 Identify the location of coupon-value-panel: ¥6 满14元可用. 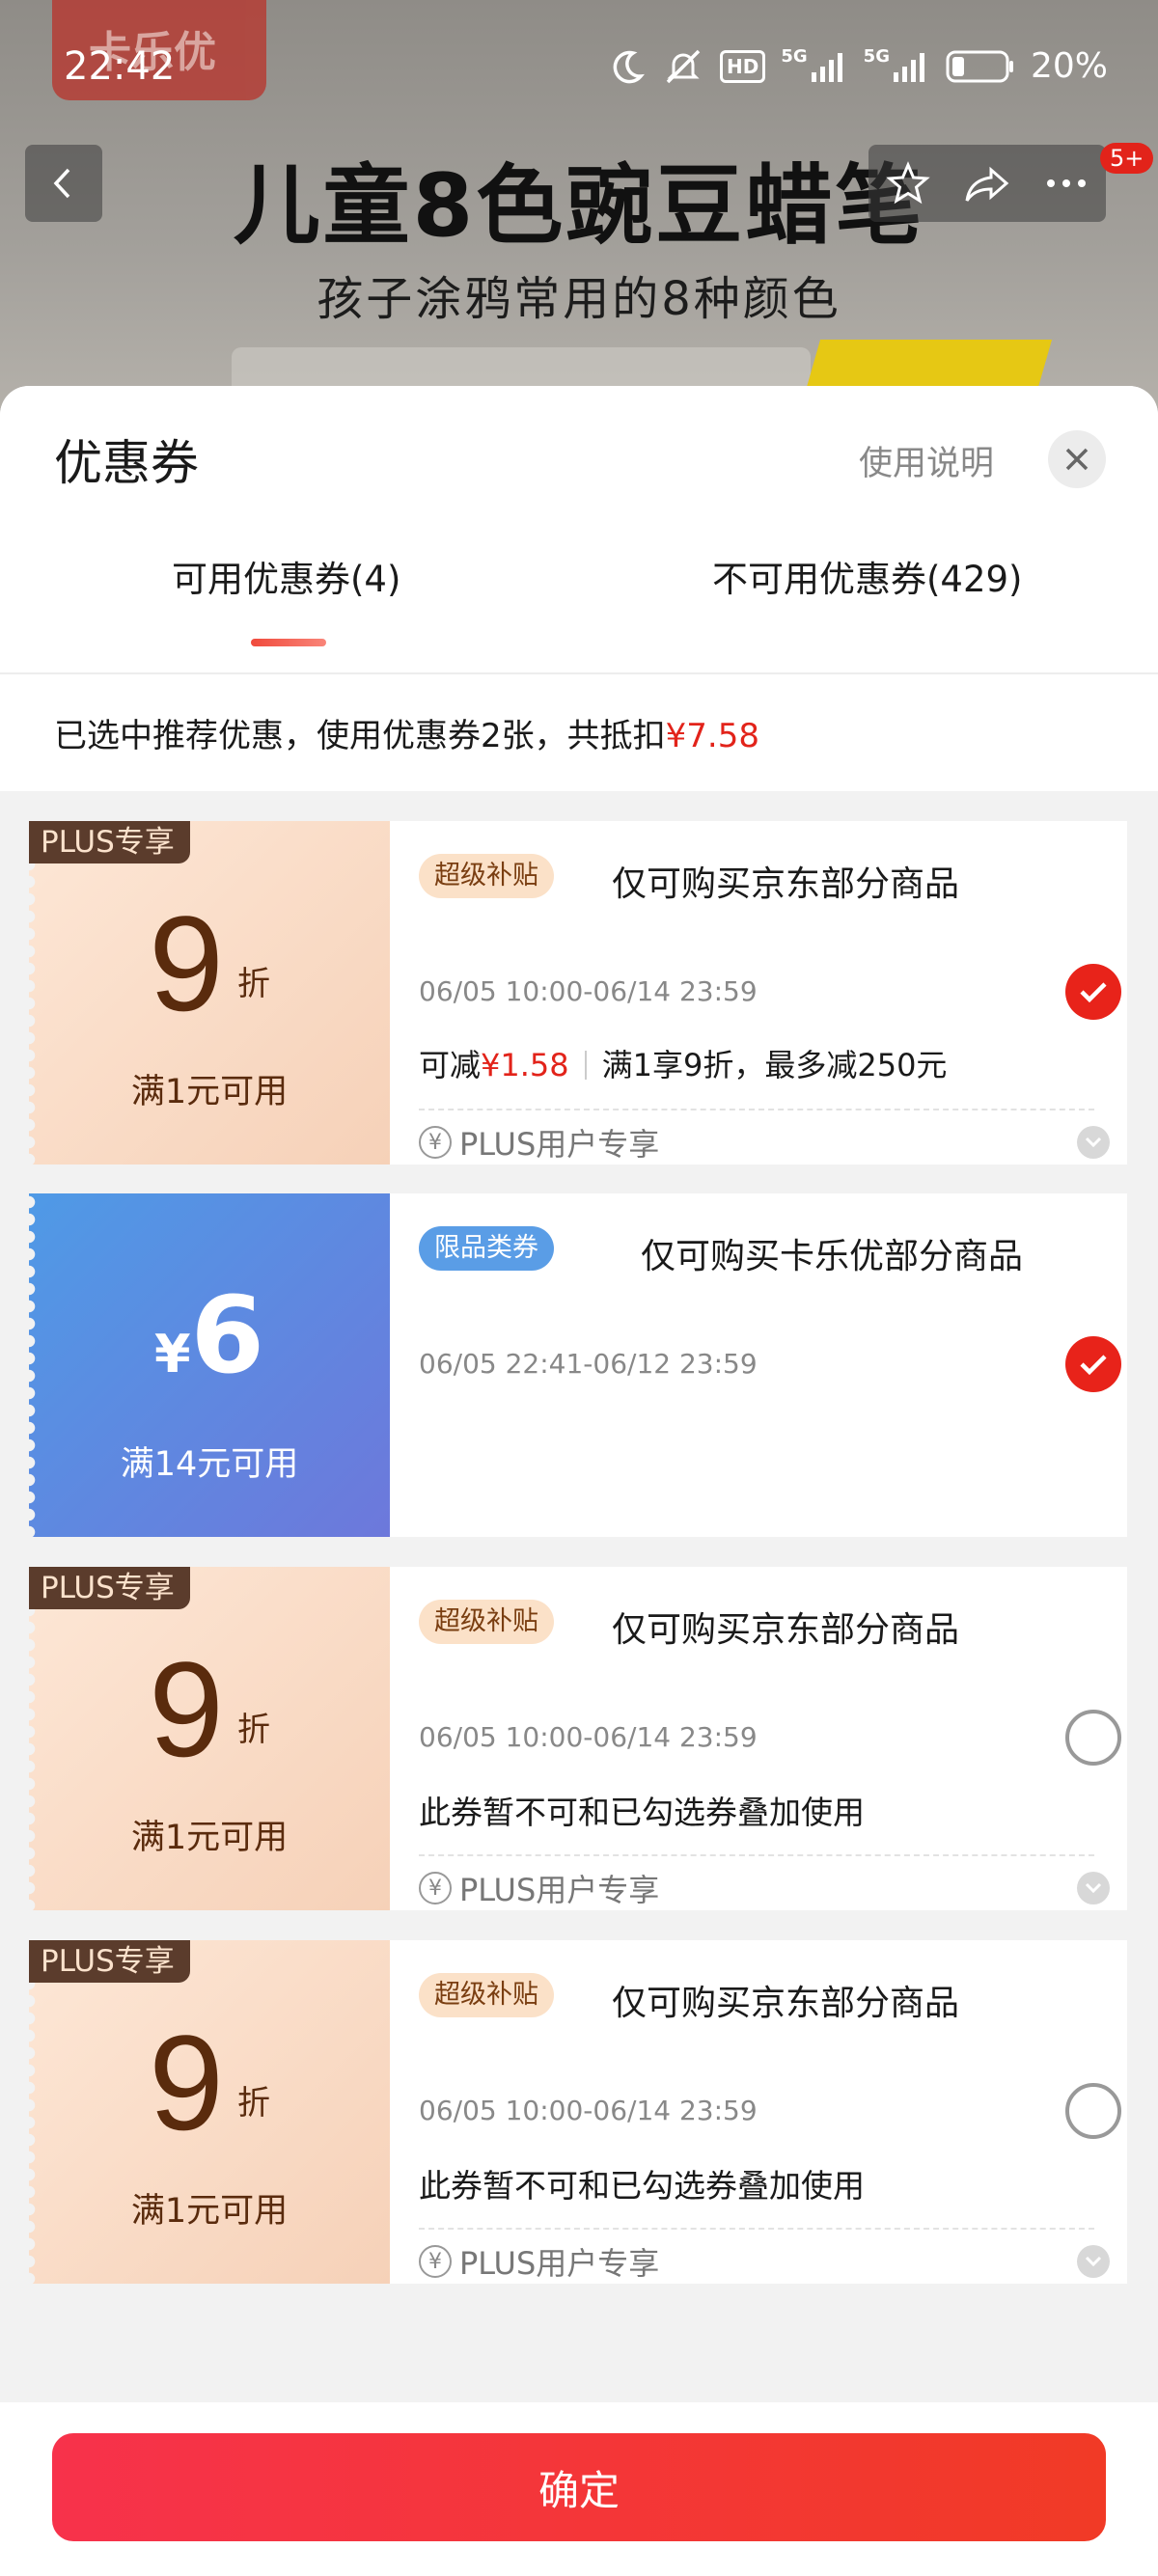
(209, 1365).